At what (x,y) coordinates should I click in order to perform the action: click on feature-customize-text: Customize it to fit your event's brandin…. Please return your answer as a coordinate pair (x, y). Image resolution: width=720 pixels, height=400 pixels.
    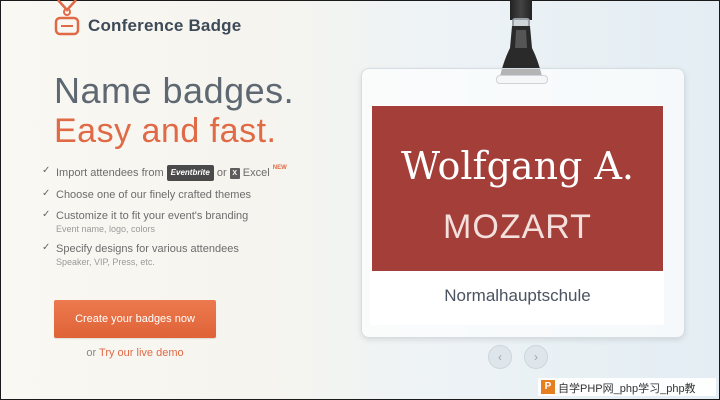
    Looking at the image, I should click on (152, 216).